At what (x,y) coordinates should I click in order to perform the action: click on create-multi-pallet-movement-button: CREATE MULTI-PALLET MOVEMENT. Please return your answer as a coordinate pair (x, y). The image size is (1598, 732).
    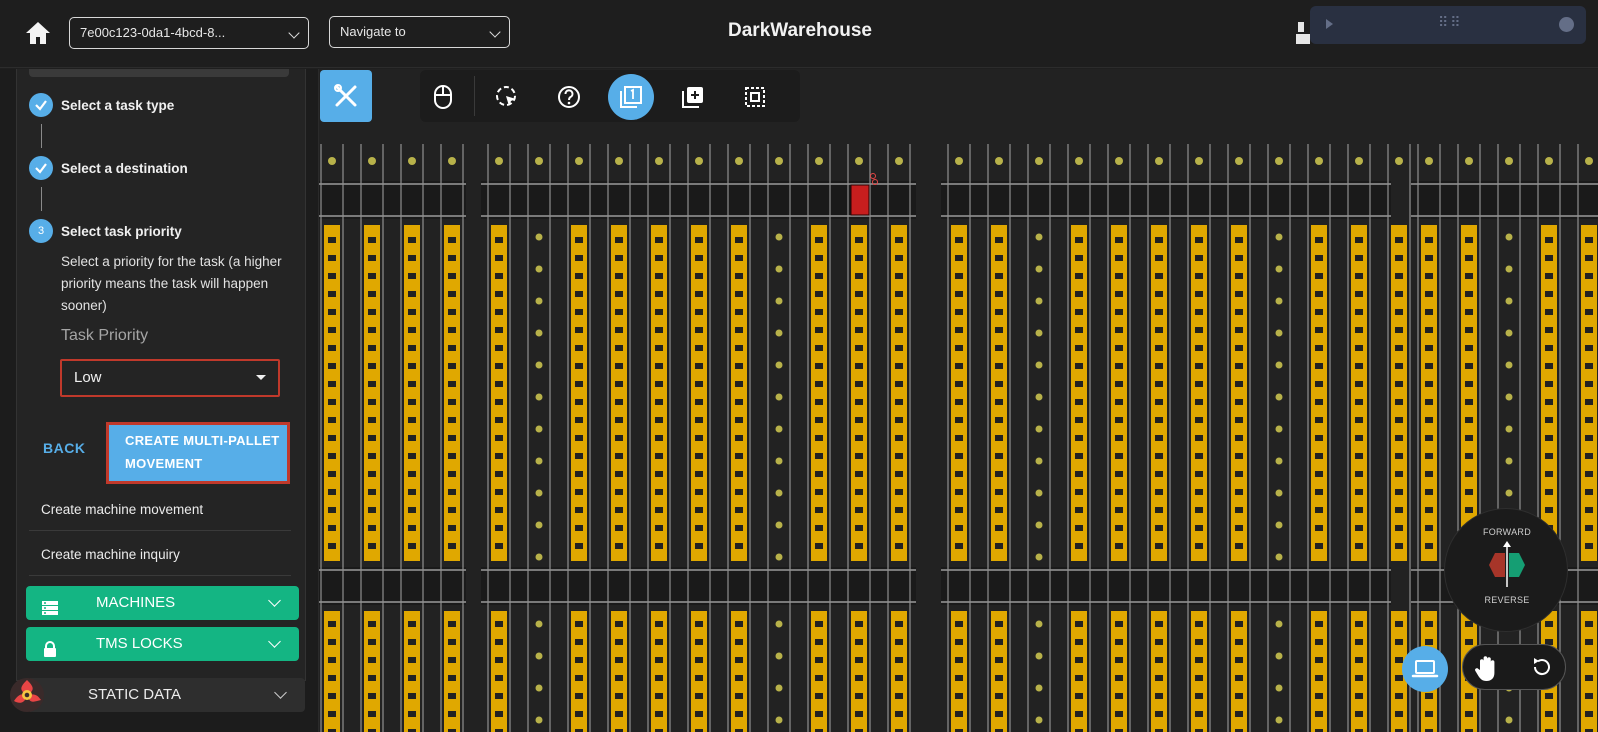
    Looking at the image, I should click on (198, 453).